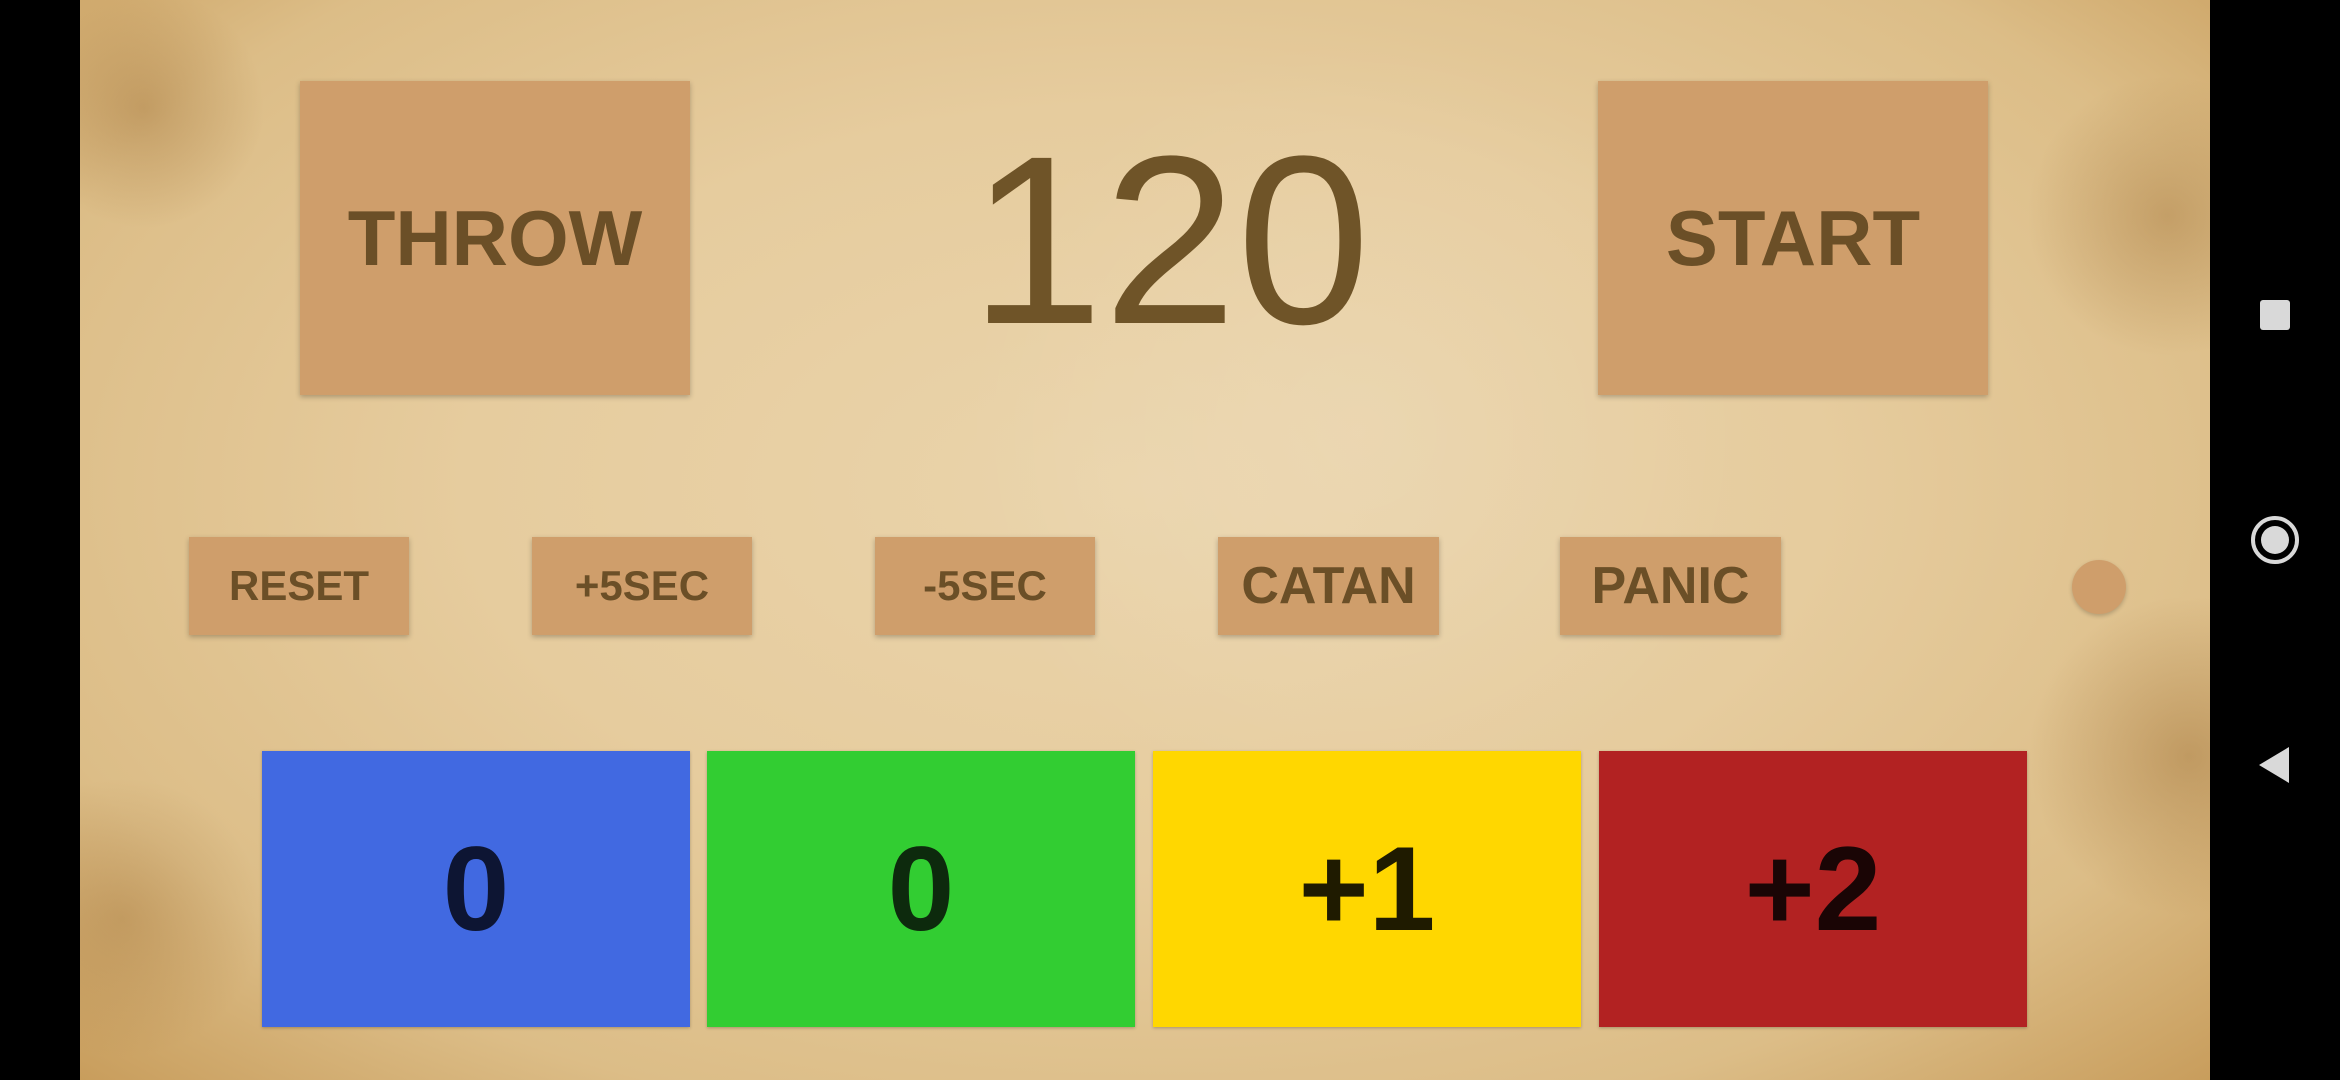 This screenshot has width=2340, height=1080. What do you see at coordinates (495, 238) in the screenshot?
I see `throw-button: THROW` at bounding box center [495, 238].